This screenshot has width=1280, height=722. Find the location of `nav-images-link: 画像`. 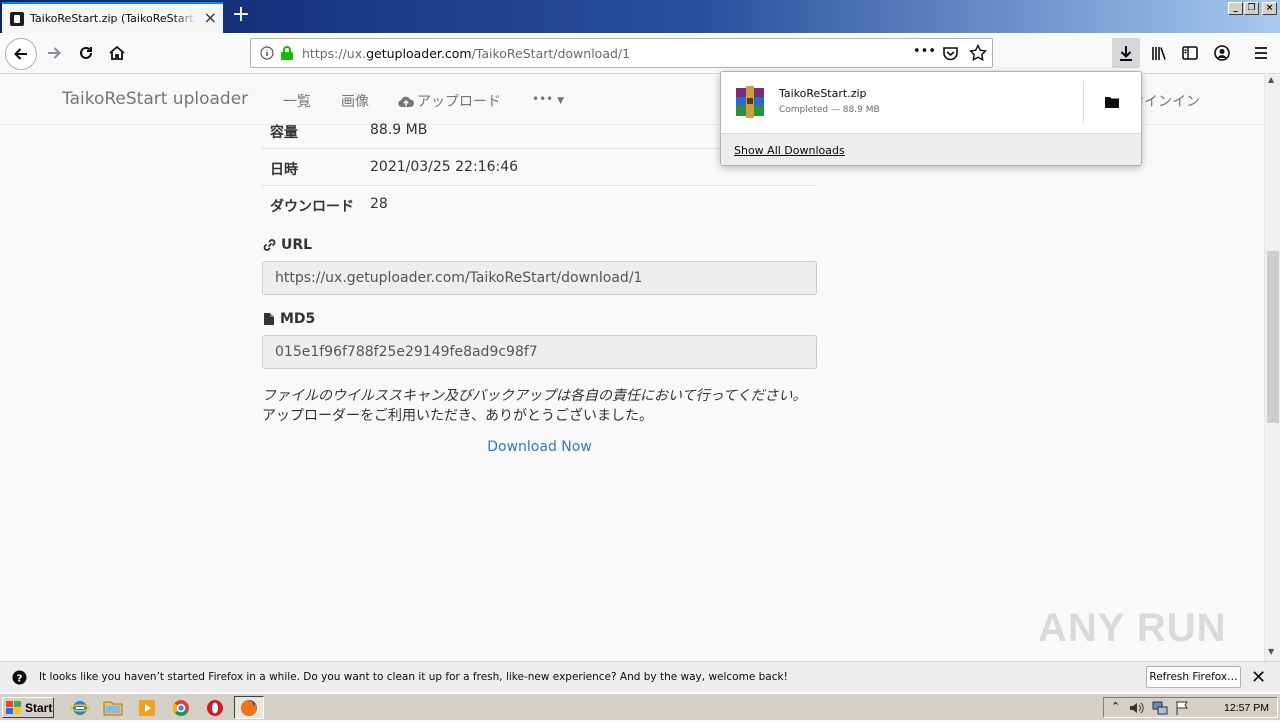

nav-images-link: 画像 is located at coordinates (355, 101).